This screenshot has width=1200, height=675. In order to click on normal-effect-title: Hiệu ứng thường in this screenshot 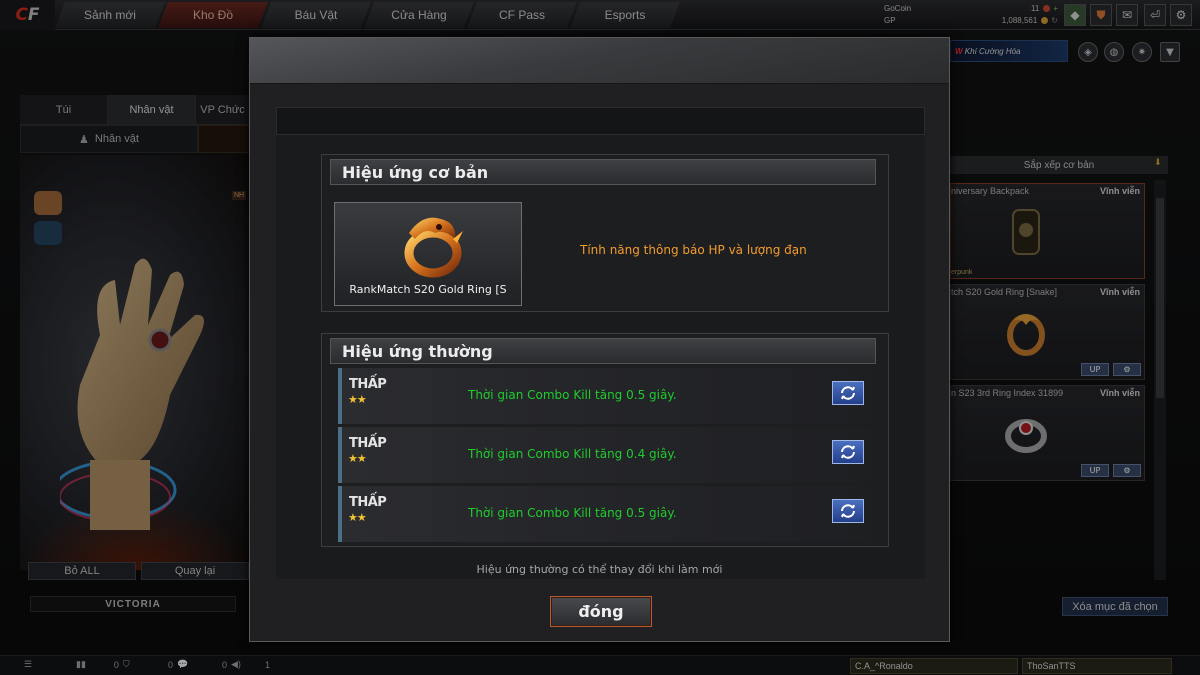, I will do `click(603, 351)`.